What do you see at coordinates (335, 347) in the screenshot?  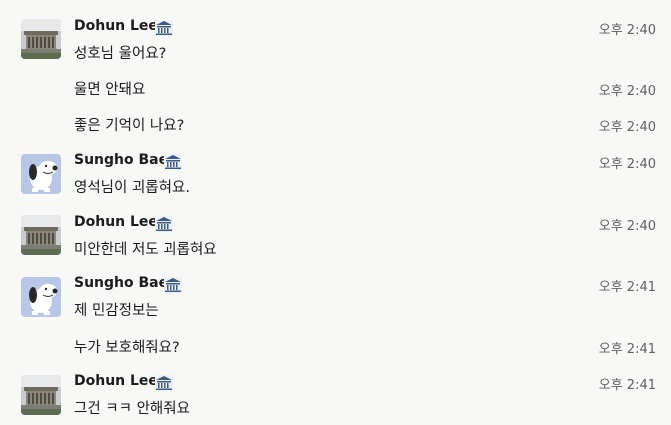 I see `message-item: 누가 보호해줘요? 오후 2:41` at bounding box center [335, 347].